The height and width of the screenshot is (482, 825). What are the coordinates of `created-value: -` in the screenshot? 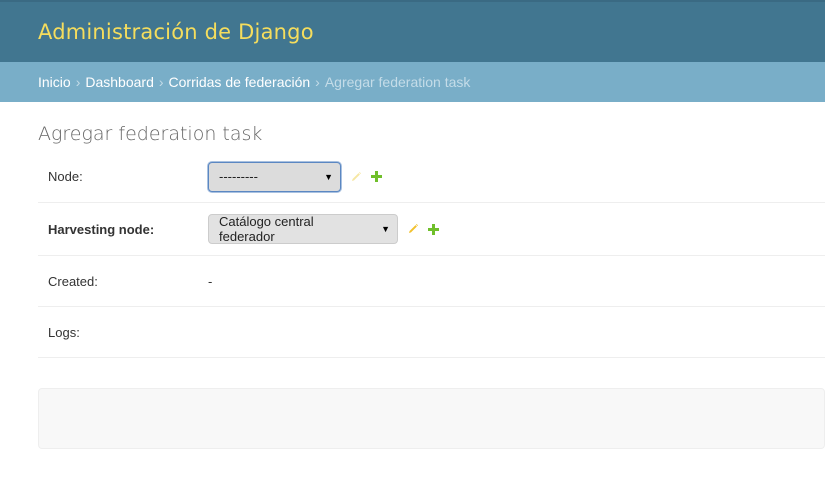 It's located at (210, 281).